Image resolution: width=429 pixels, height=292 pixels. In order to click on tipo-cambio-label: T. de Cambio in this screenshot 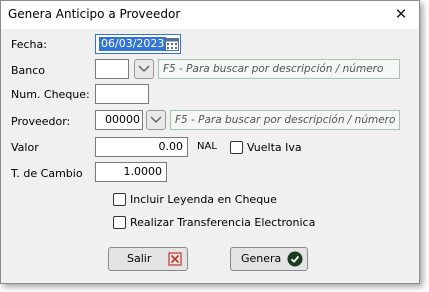, I will do `click(47, 173)`.